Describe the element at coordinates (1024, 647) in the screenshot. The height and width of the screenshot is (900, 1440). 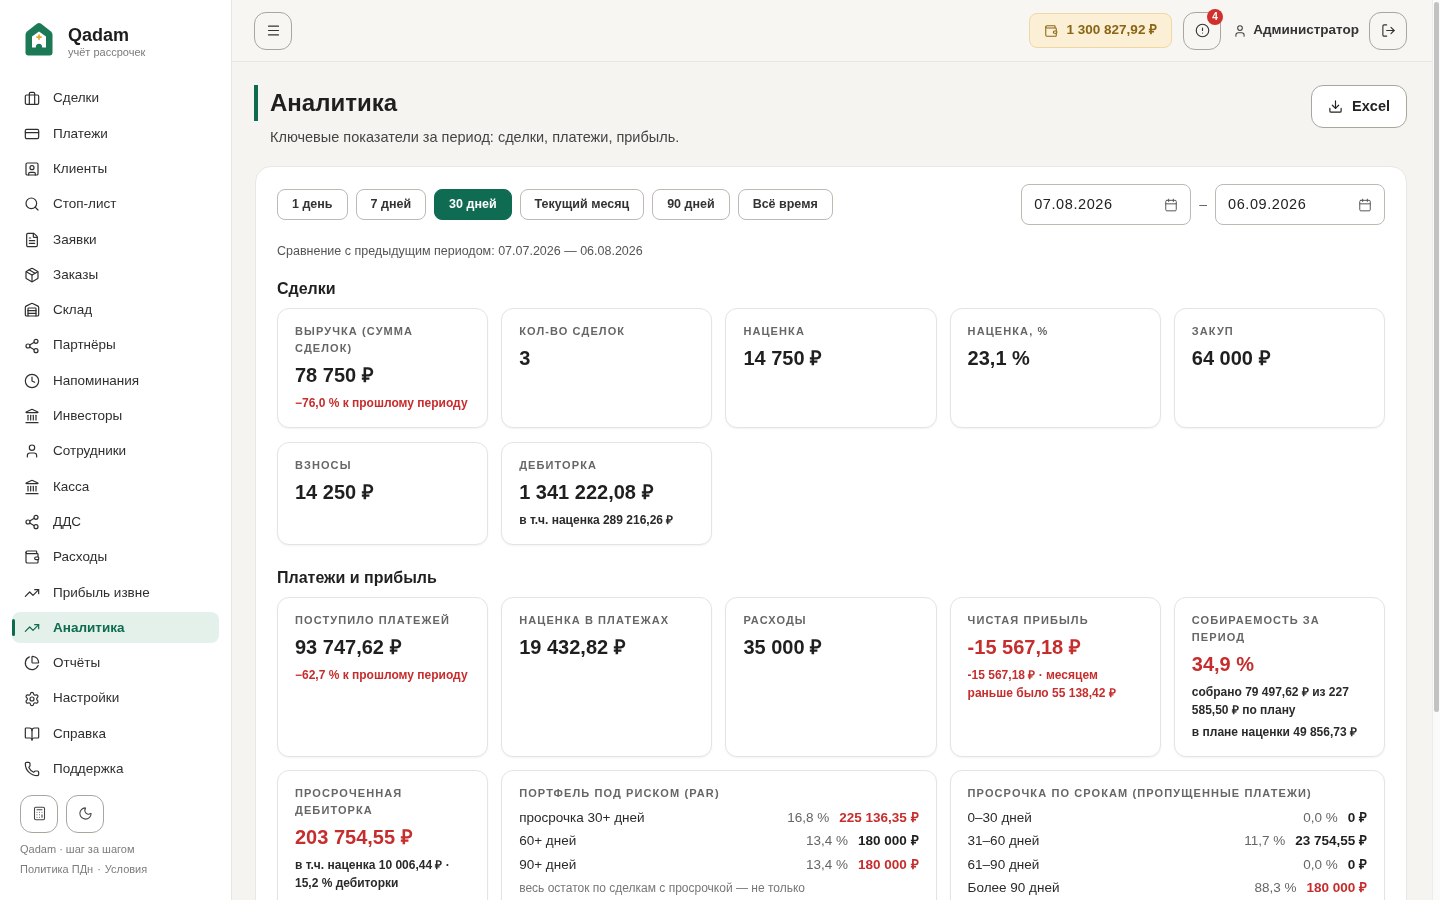
I see `stat-value: -15 567,18 ₽` at that location.